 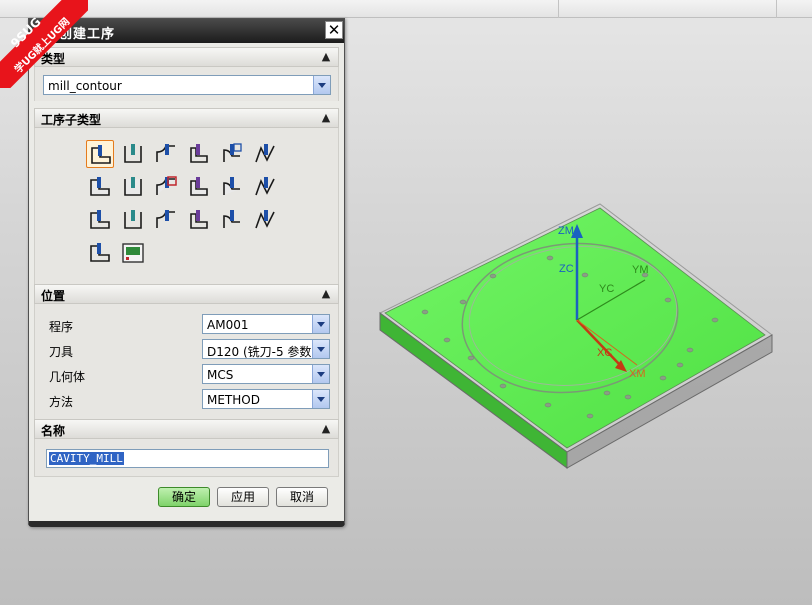 What do you see at coordinates (133, 154) in the screenshot?
I see `plunge-milling-icon` at bounding box center [133, 154].